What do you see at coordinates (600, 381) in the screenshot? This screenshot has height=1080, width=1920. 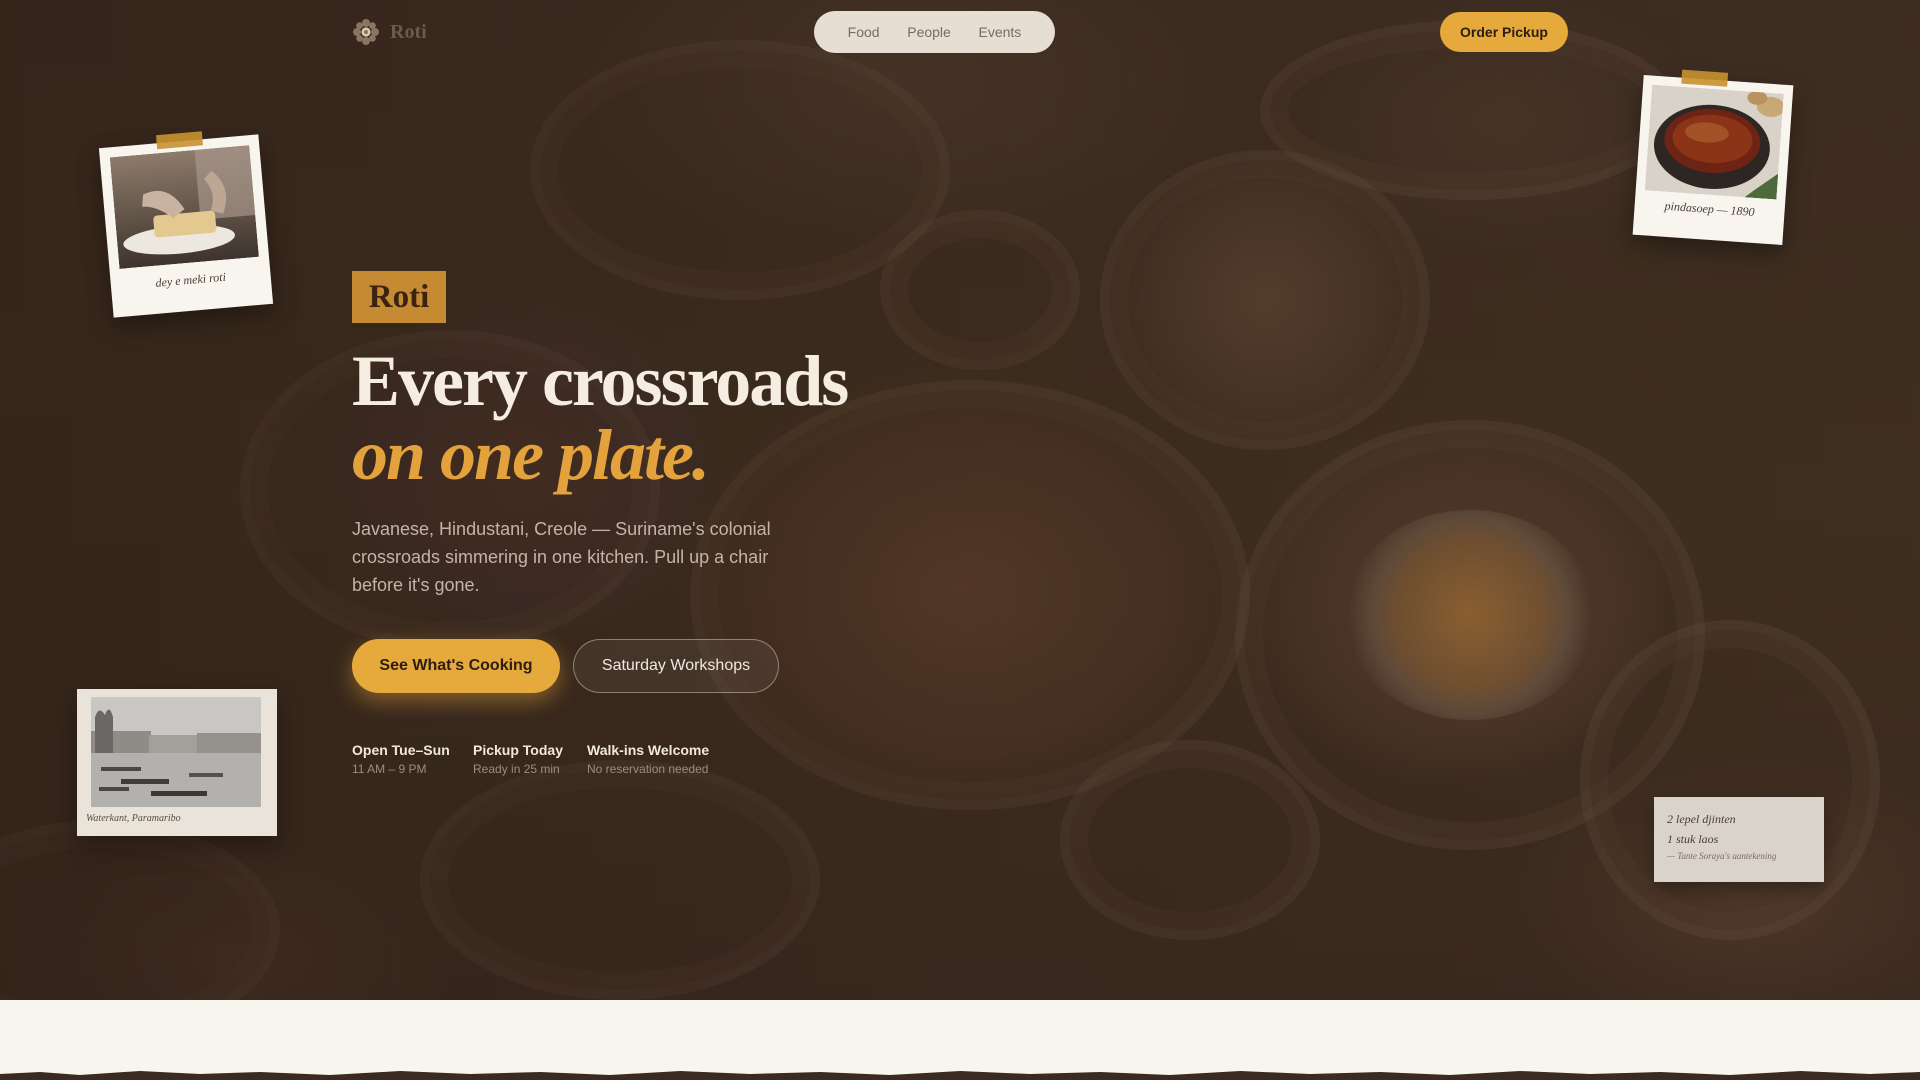 I see `hero-headline: Every crossroads` at bounding box center [600, 381].